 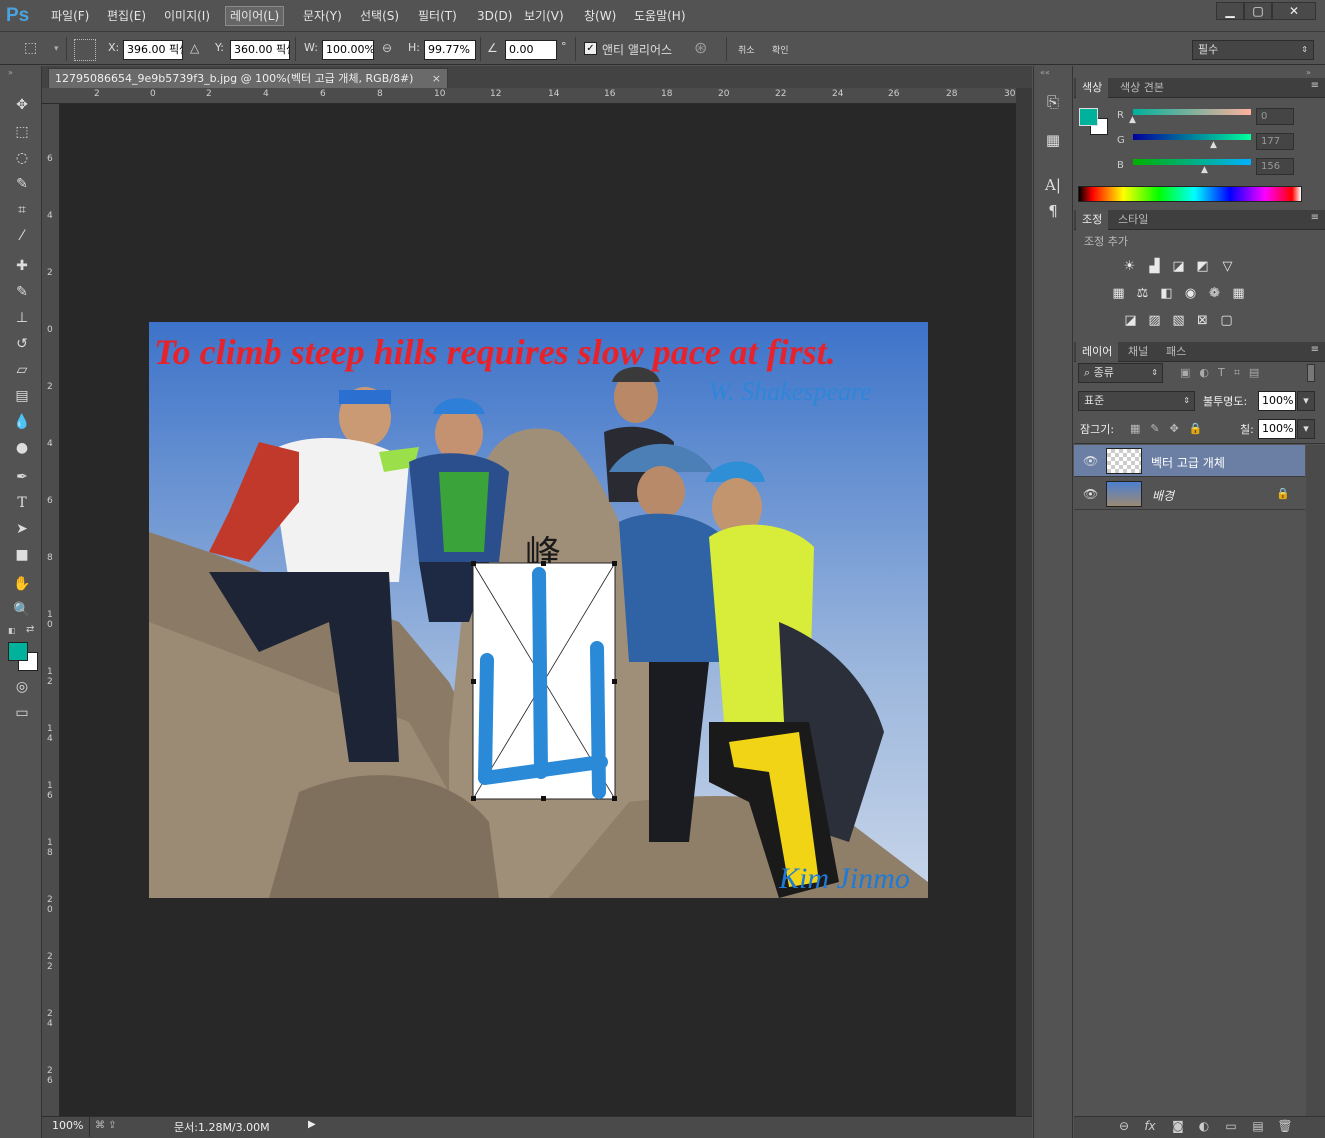 What do you see at coordinates (255, 16) in the screenshot?
I see `menu-item: 레이어(L)` at bounding box center [255, 16].